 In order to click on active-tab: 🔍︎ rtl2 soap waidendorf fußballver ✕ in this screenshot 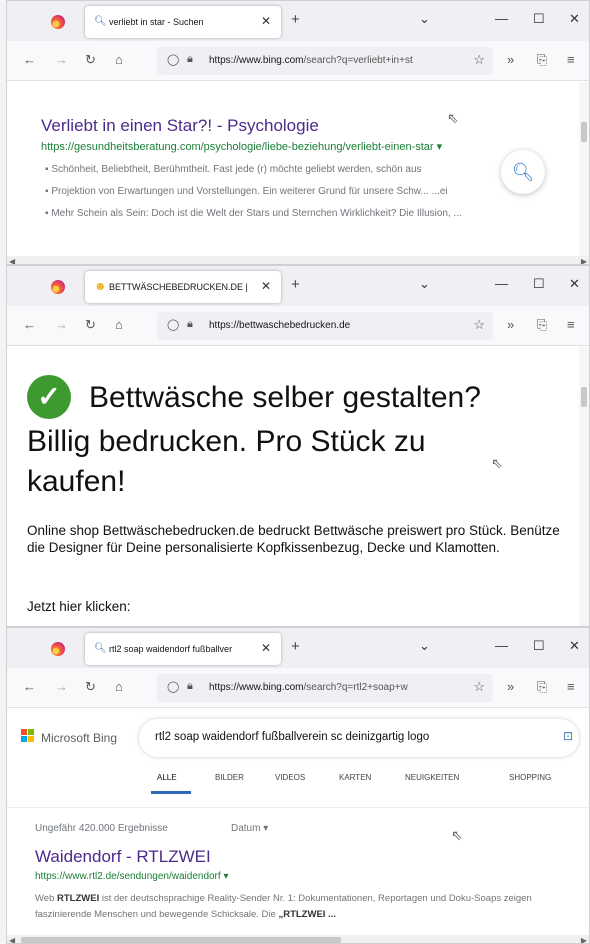, I will do `click(183, 649)`.